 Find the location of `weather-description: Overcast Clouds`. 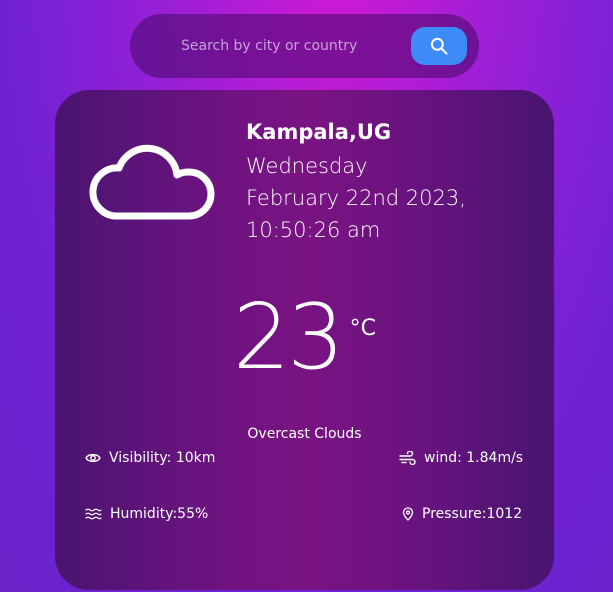

weather-description: Overcast Clouds is located at coordinates (304, 434).